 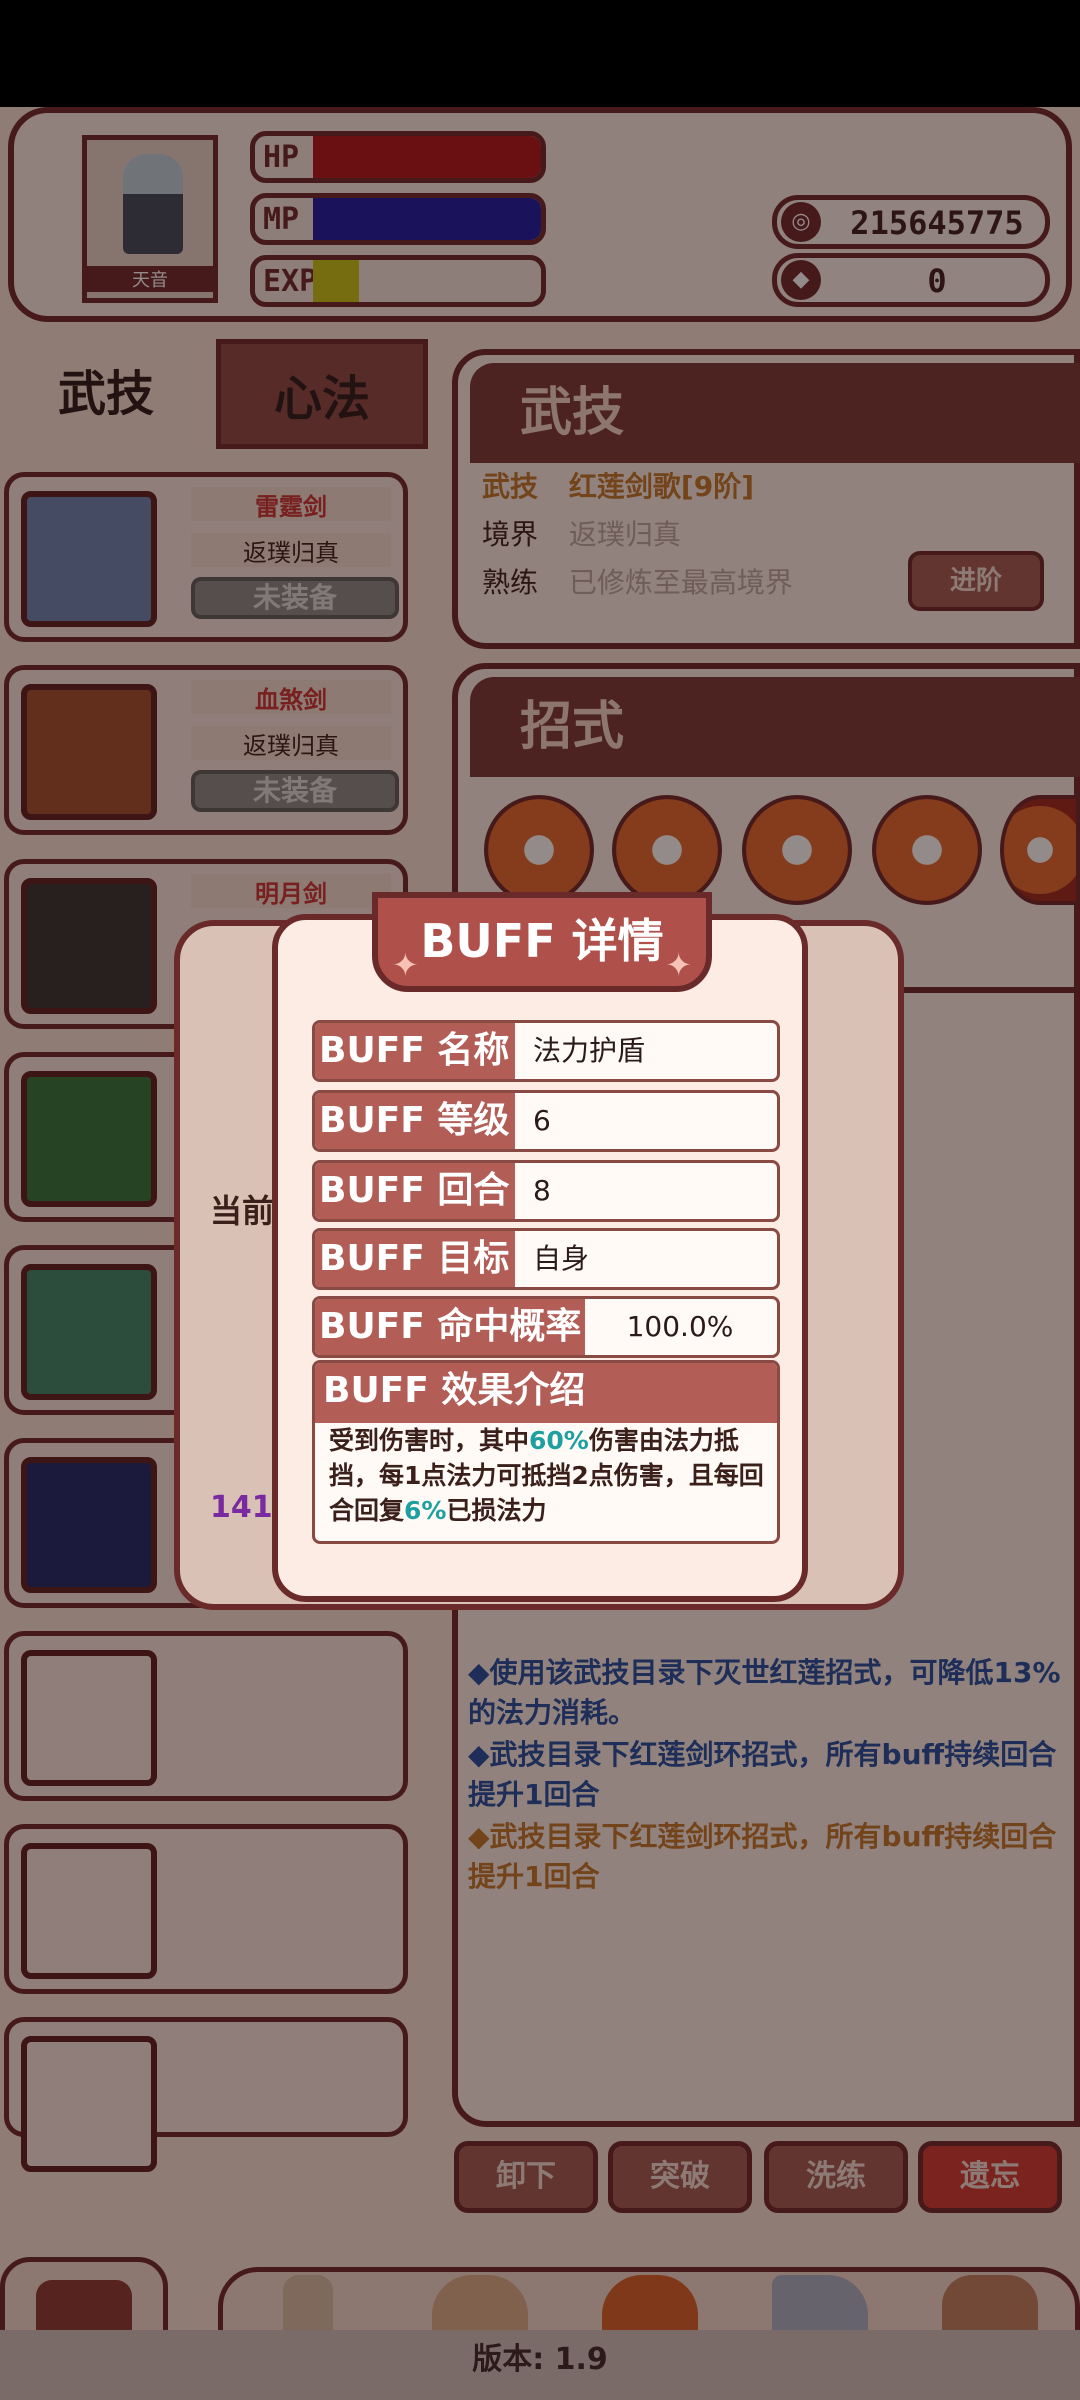 What do you see at coordinates (546, 1393) in the screenshot?
I see `buff-effect-label: BUFF 效果介绍` at bounding box center [546, 1393].